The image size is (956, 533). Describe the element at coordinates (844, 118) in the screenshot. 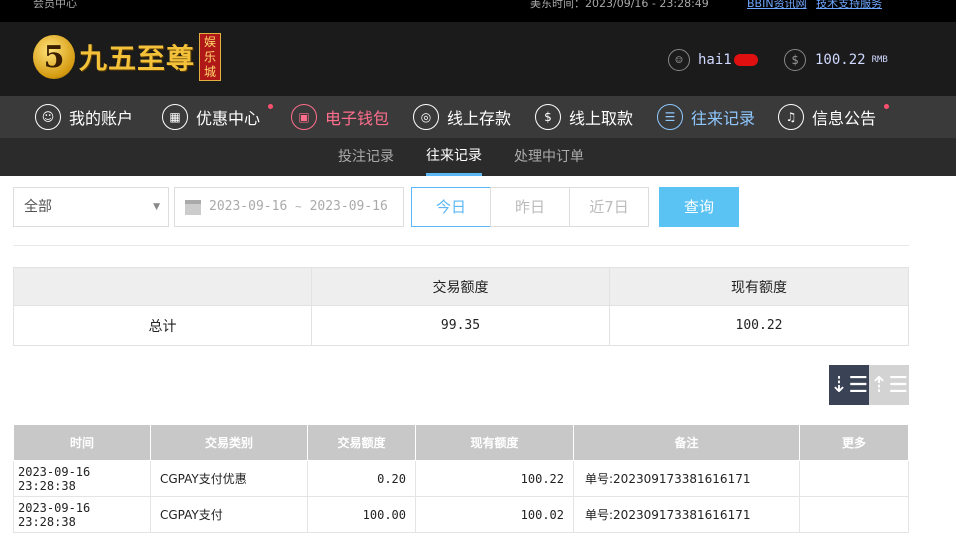

I see `nav-item-label: 信息公告` at that location.